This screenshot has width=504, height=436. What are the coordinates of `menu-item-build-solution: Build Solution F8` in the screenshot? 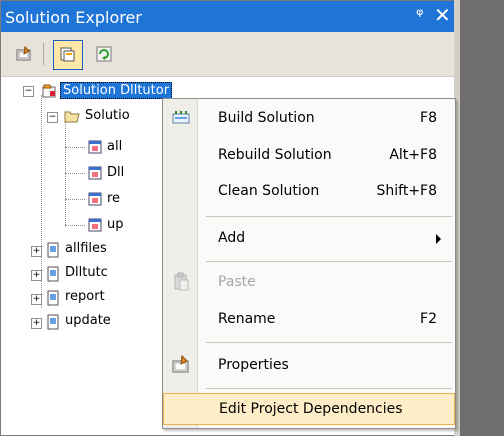 It's located at (309, 119).